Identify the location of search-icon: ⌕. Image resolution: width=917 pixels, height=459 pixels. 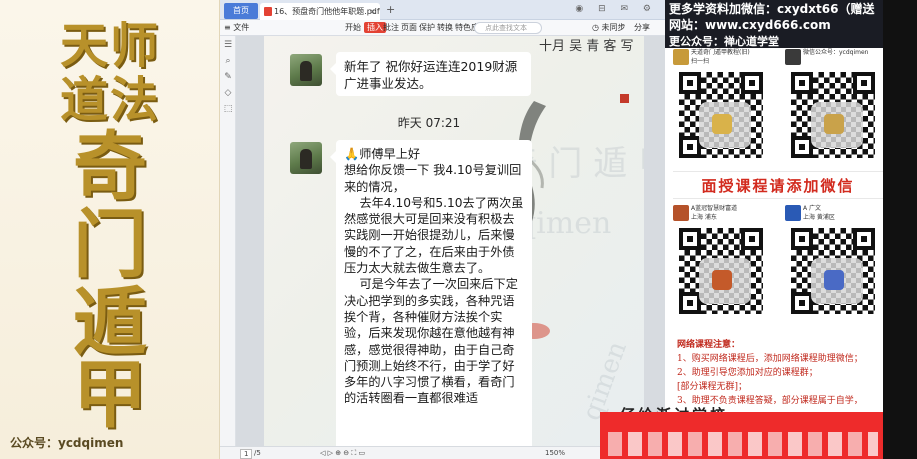
(228, 61).